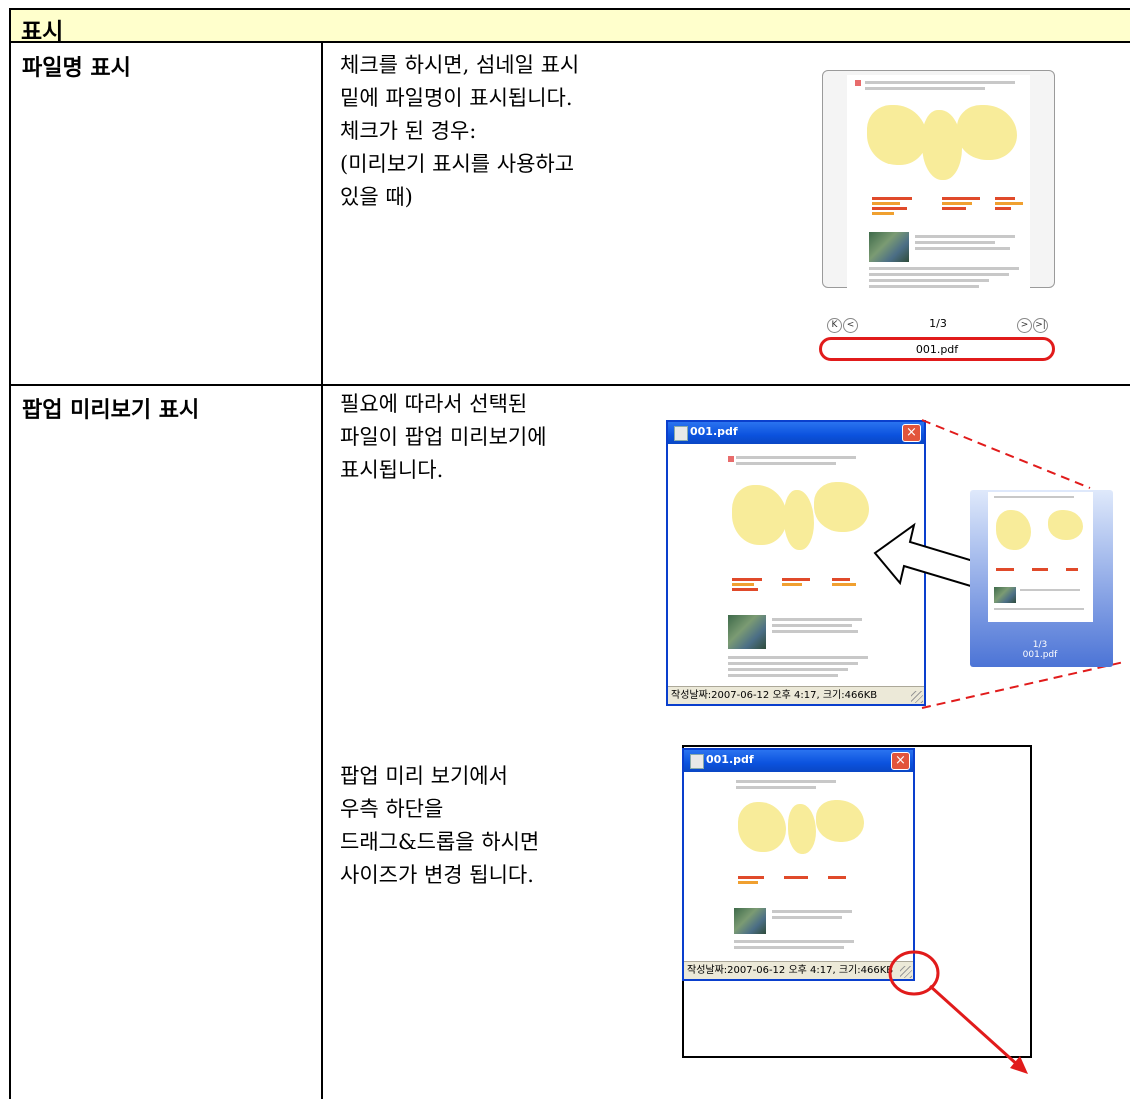 This screenshot has width=1130, height=1099. I want to click on pdf-file-icon, so click(681, 433).